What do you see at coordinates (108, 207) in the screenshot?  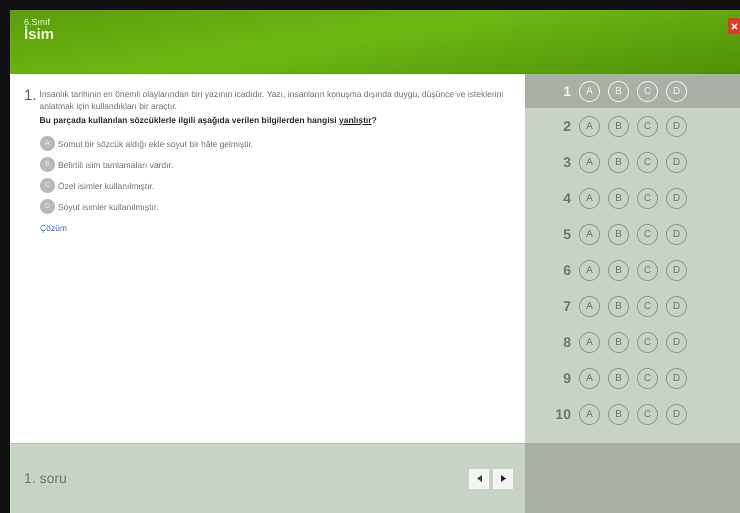 I see `option-text: Soyut isimler kullanılmıştır.` at bounding box center [108, 207].